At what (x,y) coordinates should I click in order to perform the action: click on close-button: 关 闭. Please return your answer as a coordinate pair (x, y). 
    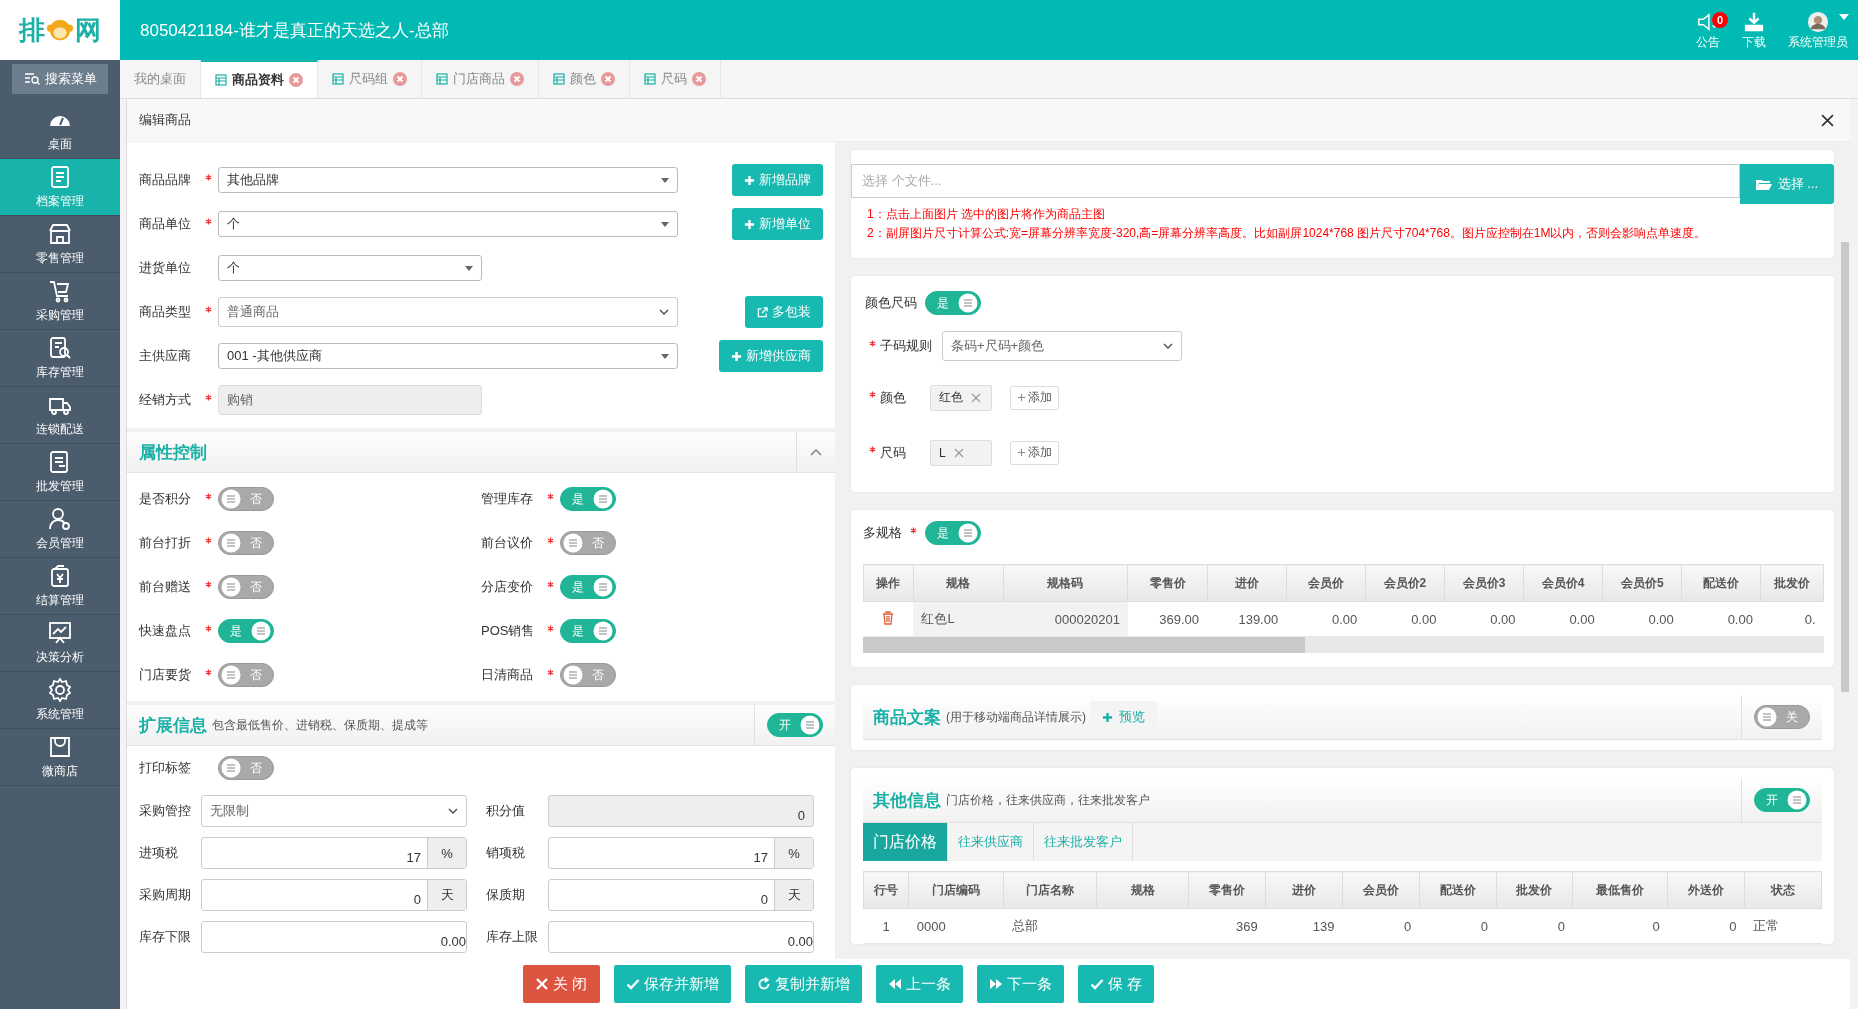
    Looking at the image, I should click on (561, 984).